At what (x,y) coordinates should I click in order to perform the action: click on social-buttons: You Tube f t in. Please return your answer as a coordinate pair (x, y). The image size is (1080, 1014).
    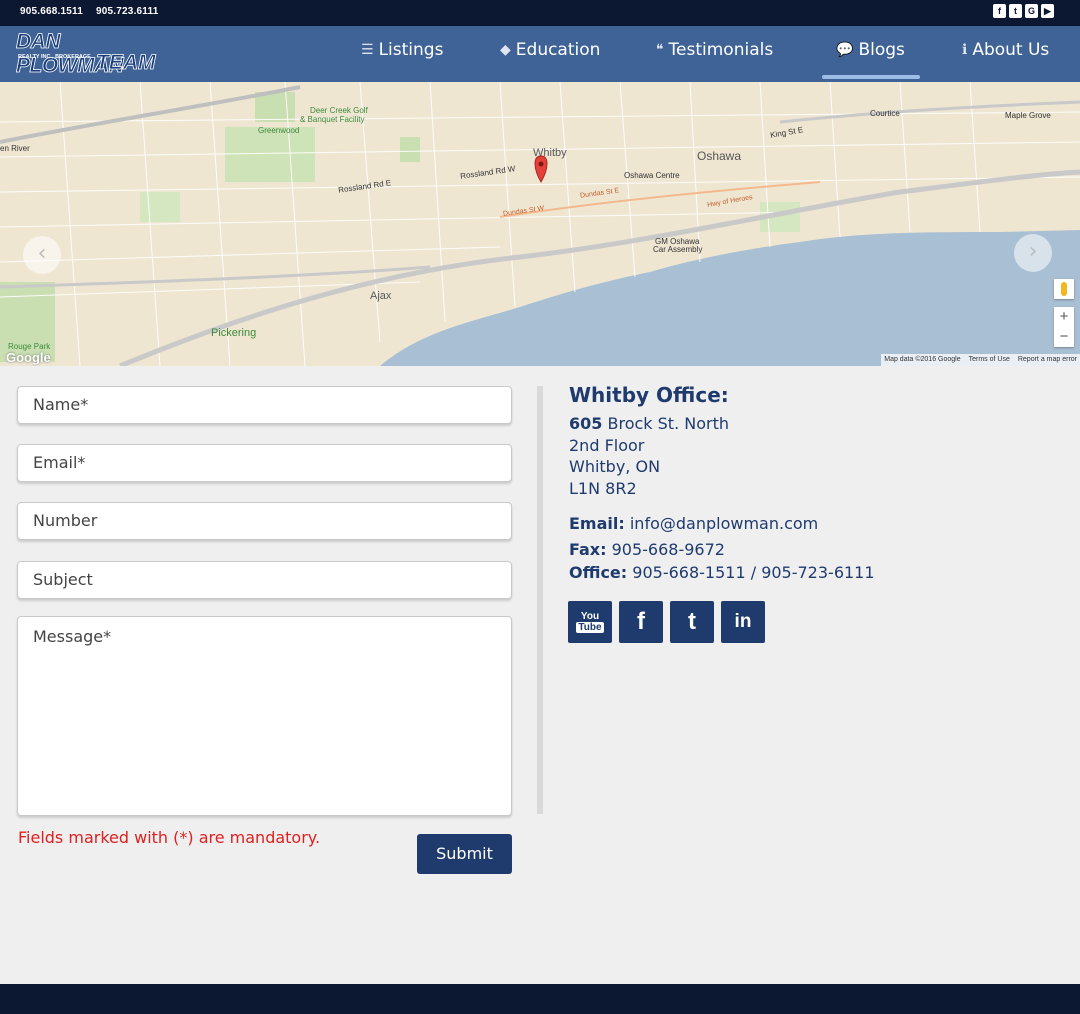
    Looking at the image, I should click on (666, 622).